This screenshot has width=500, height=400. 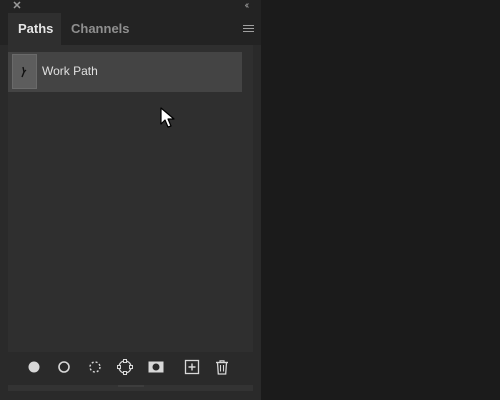 I want to click on path-thumbnail, so click(x=24, y=71).